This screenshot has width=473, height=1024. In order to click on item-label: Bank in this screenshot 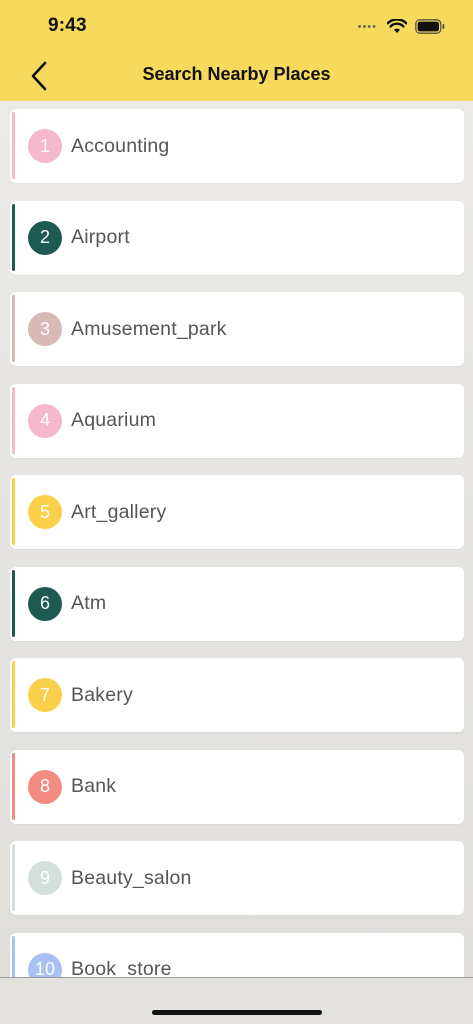, I will do `click(94, 786)`.